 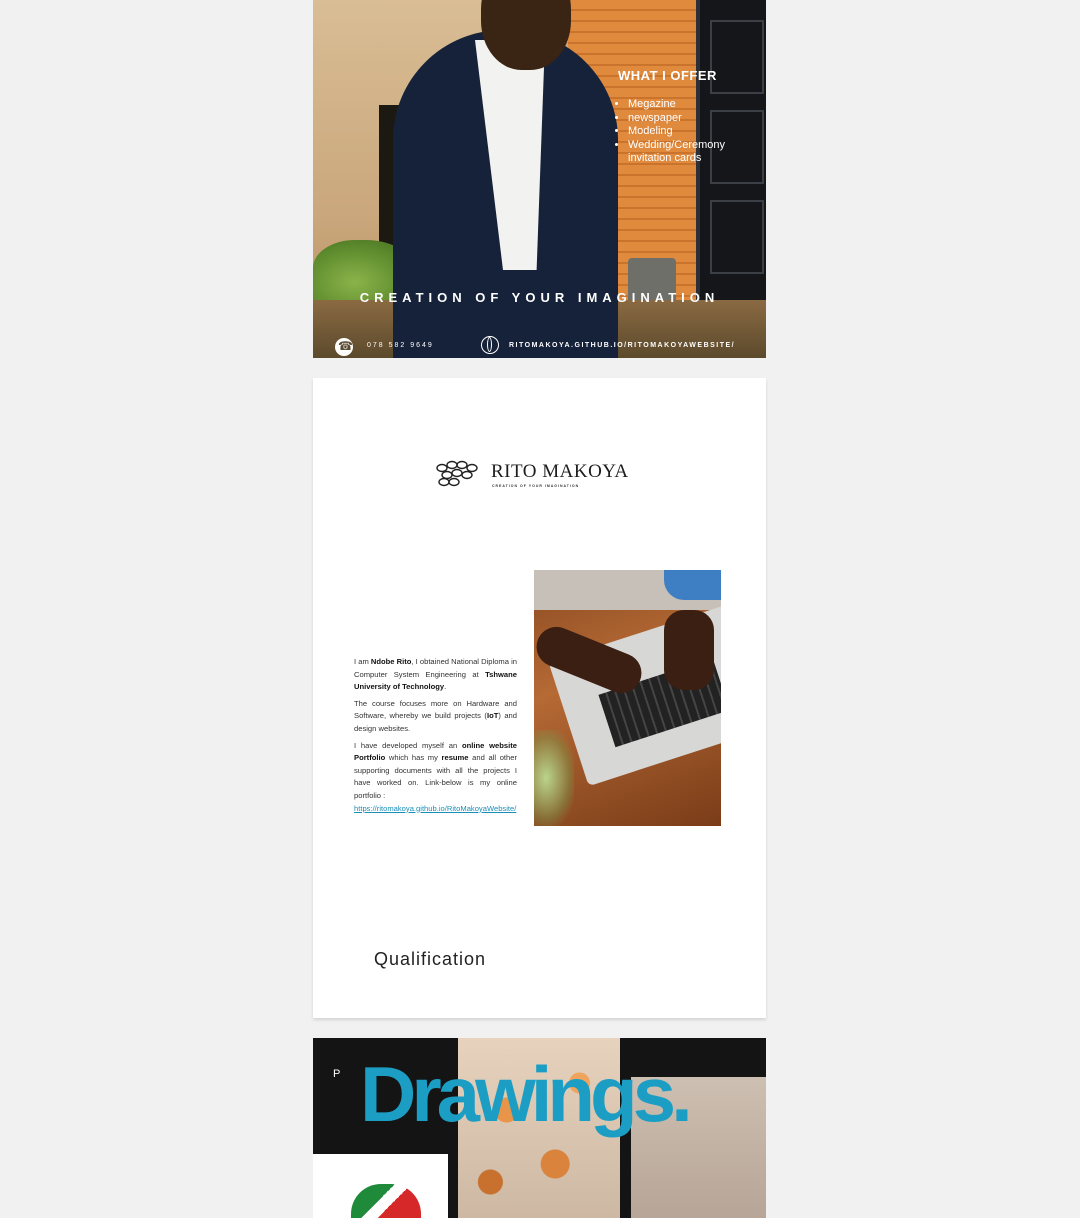 I want to click on offer-title: WHAT I OFFER, so click(x=667, y=75).